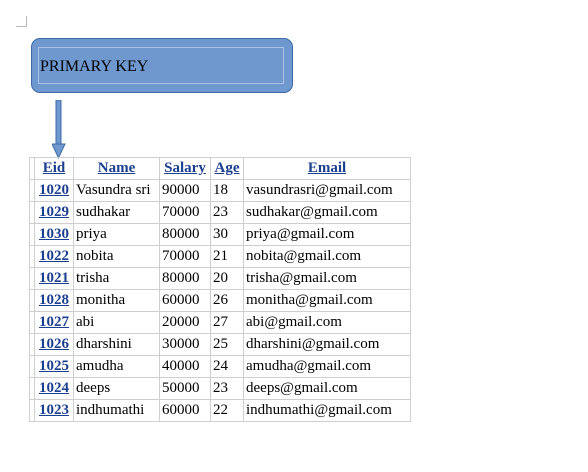 This screenshot has width=588, height=472. I want to click on cell-email: abi@gmail.com, so click(327, 322).